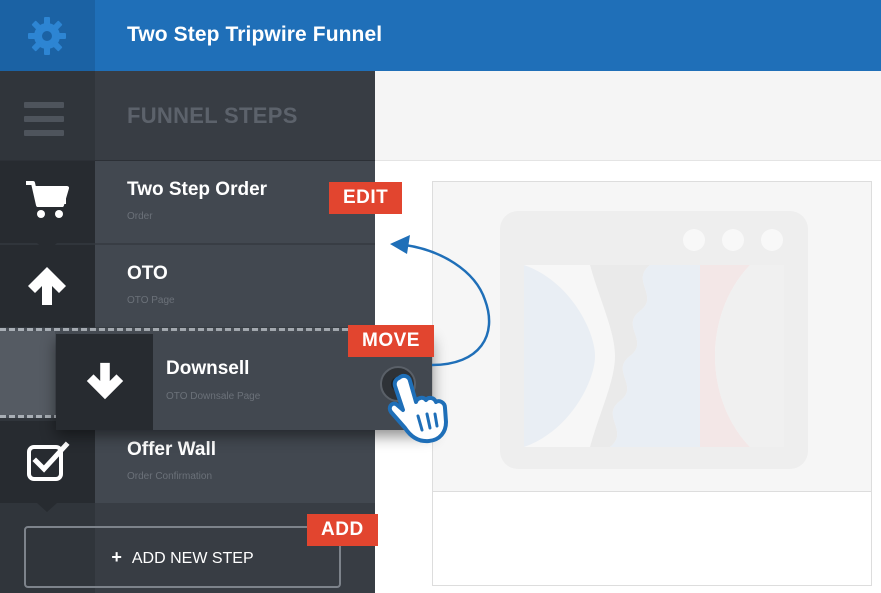 Image resolution: width=881 pixels, height=593 pixels. I want to click on add-new-step-label: ADD NEW STEP, so click(192, 558).